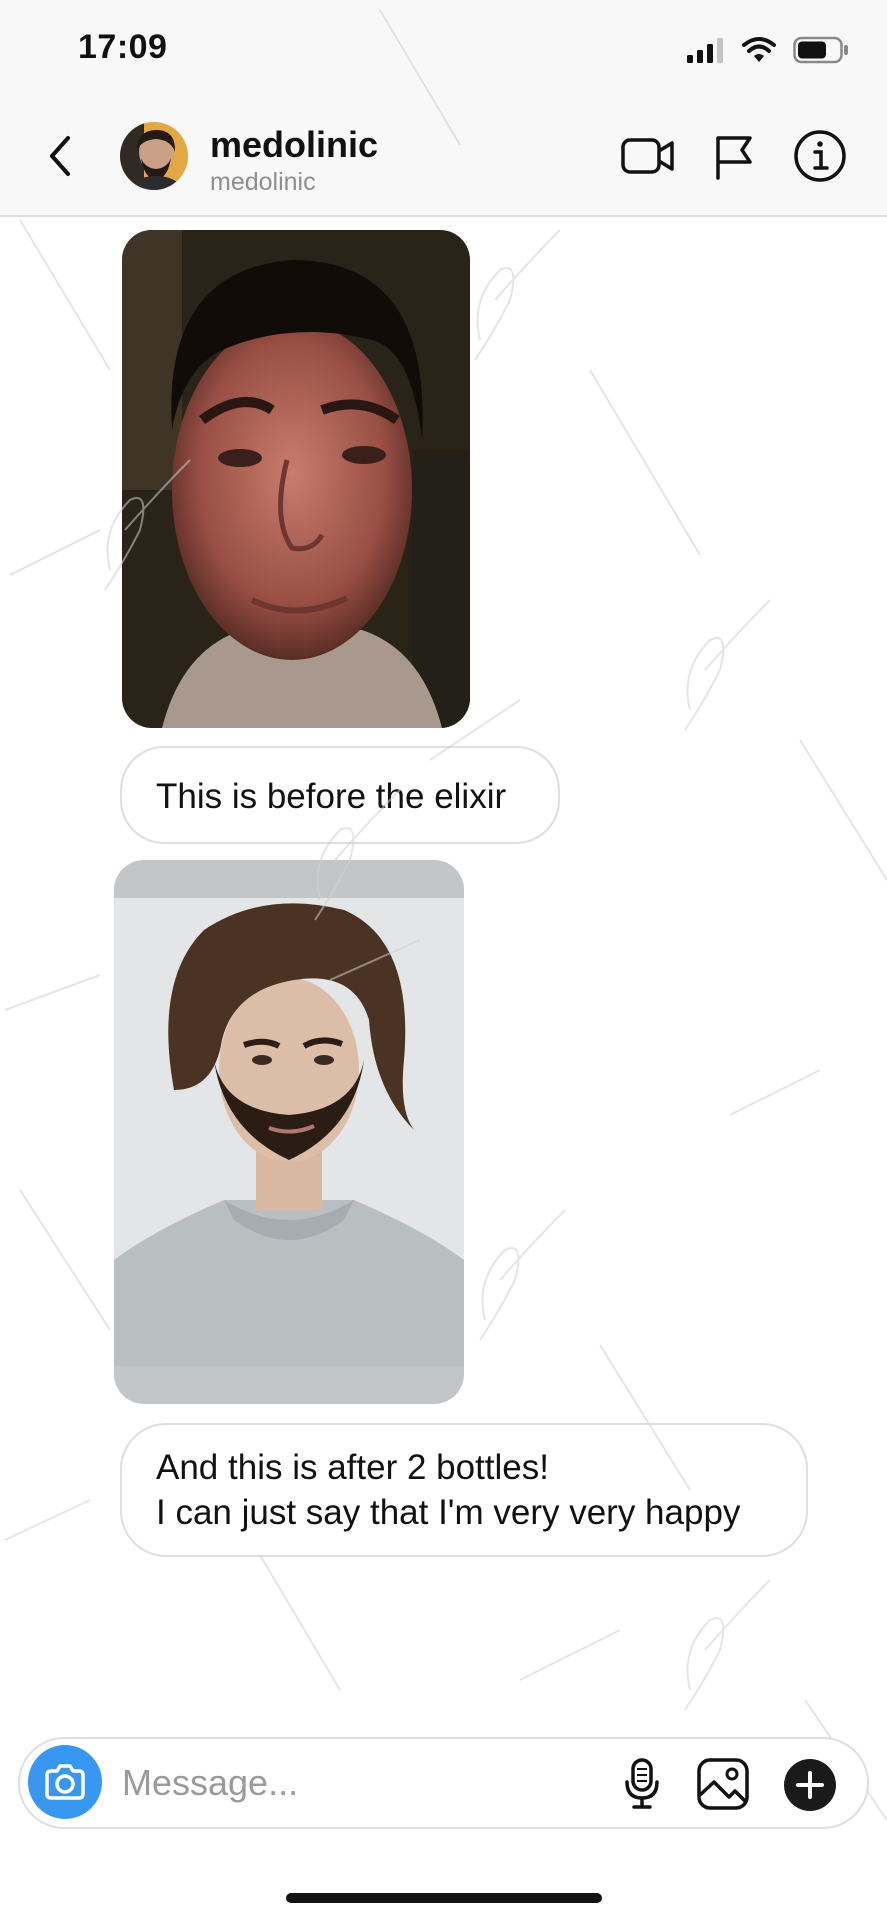 This screenshot has width=887, height=1920. I want to click on wifi-icon, so click(759, 49).